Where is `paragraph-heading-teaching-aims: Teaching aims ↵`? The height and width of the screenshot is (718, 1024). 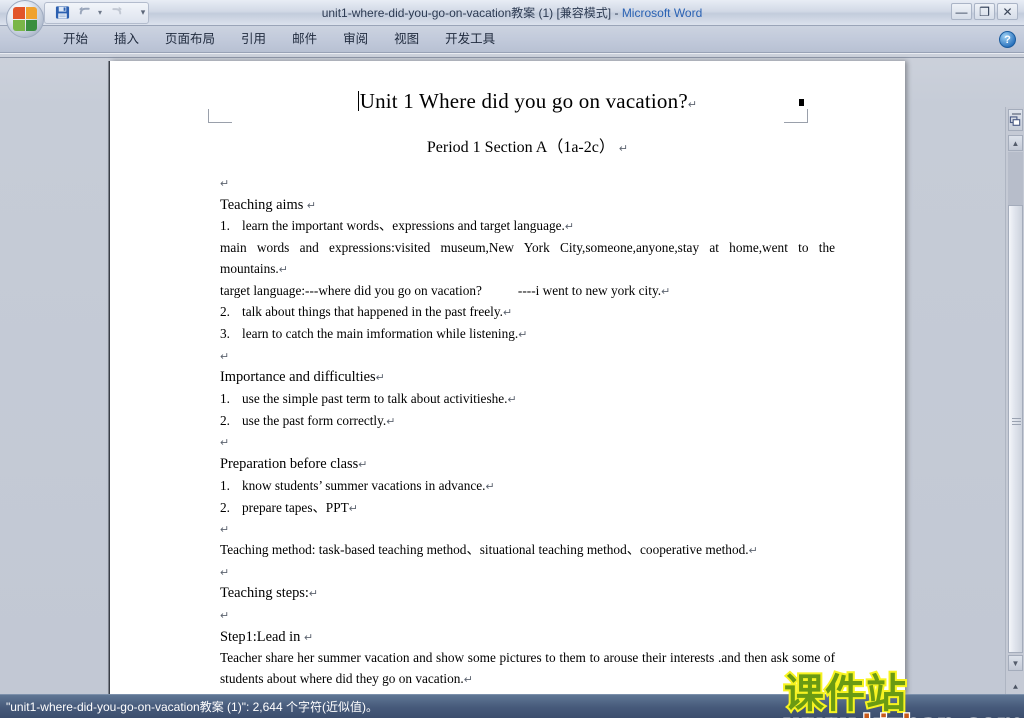 paragraph-heading-teaching-aims: Teaching aims ↵ is located at coordinates (527, 206).